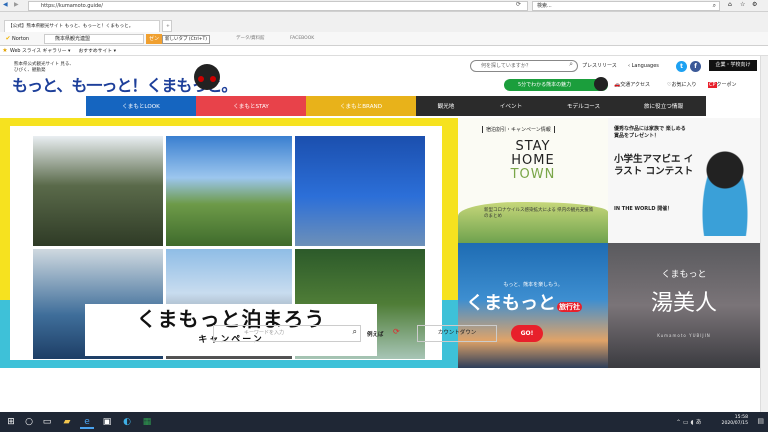  Describe the element at coordinates (251, 106) in the screenshot. I see `nav-stay: くまもとSTAY` at that location.